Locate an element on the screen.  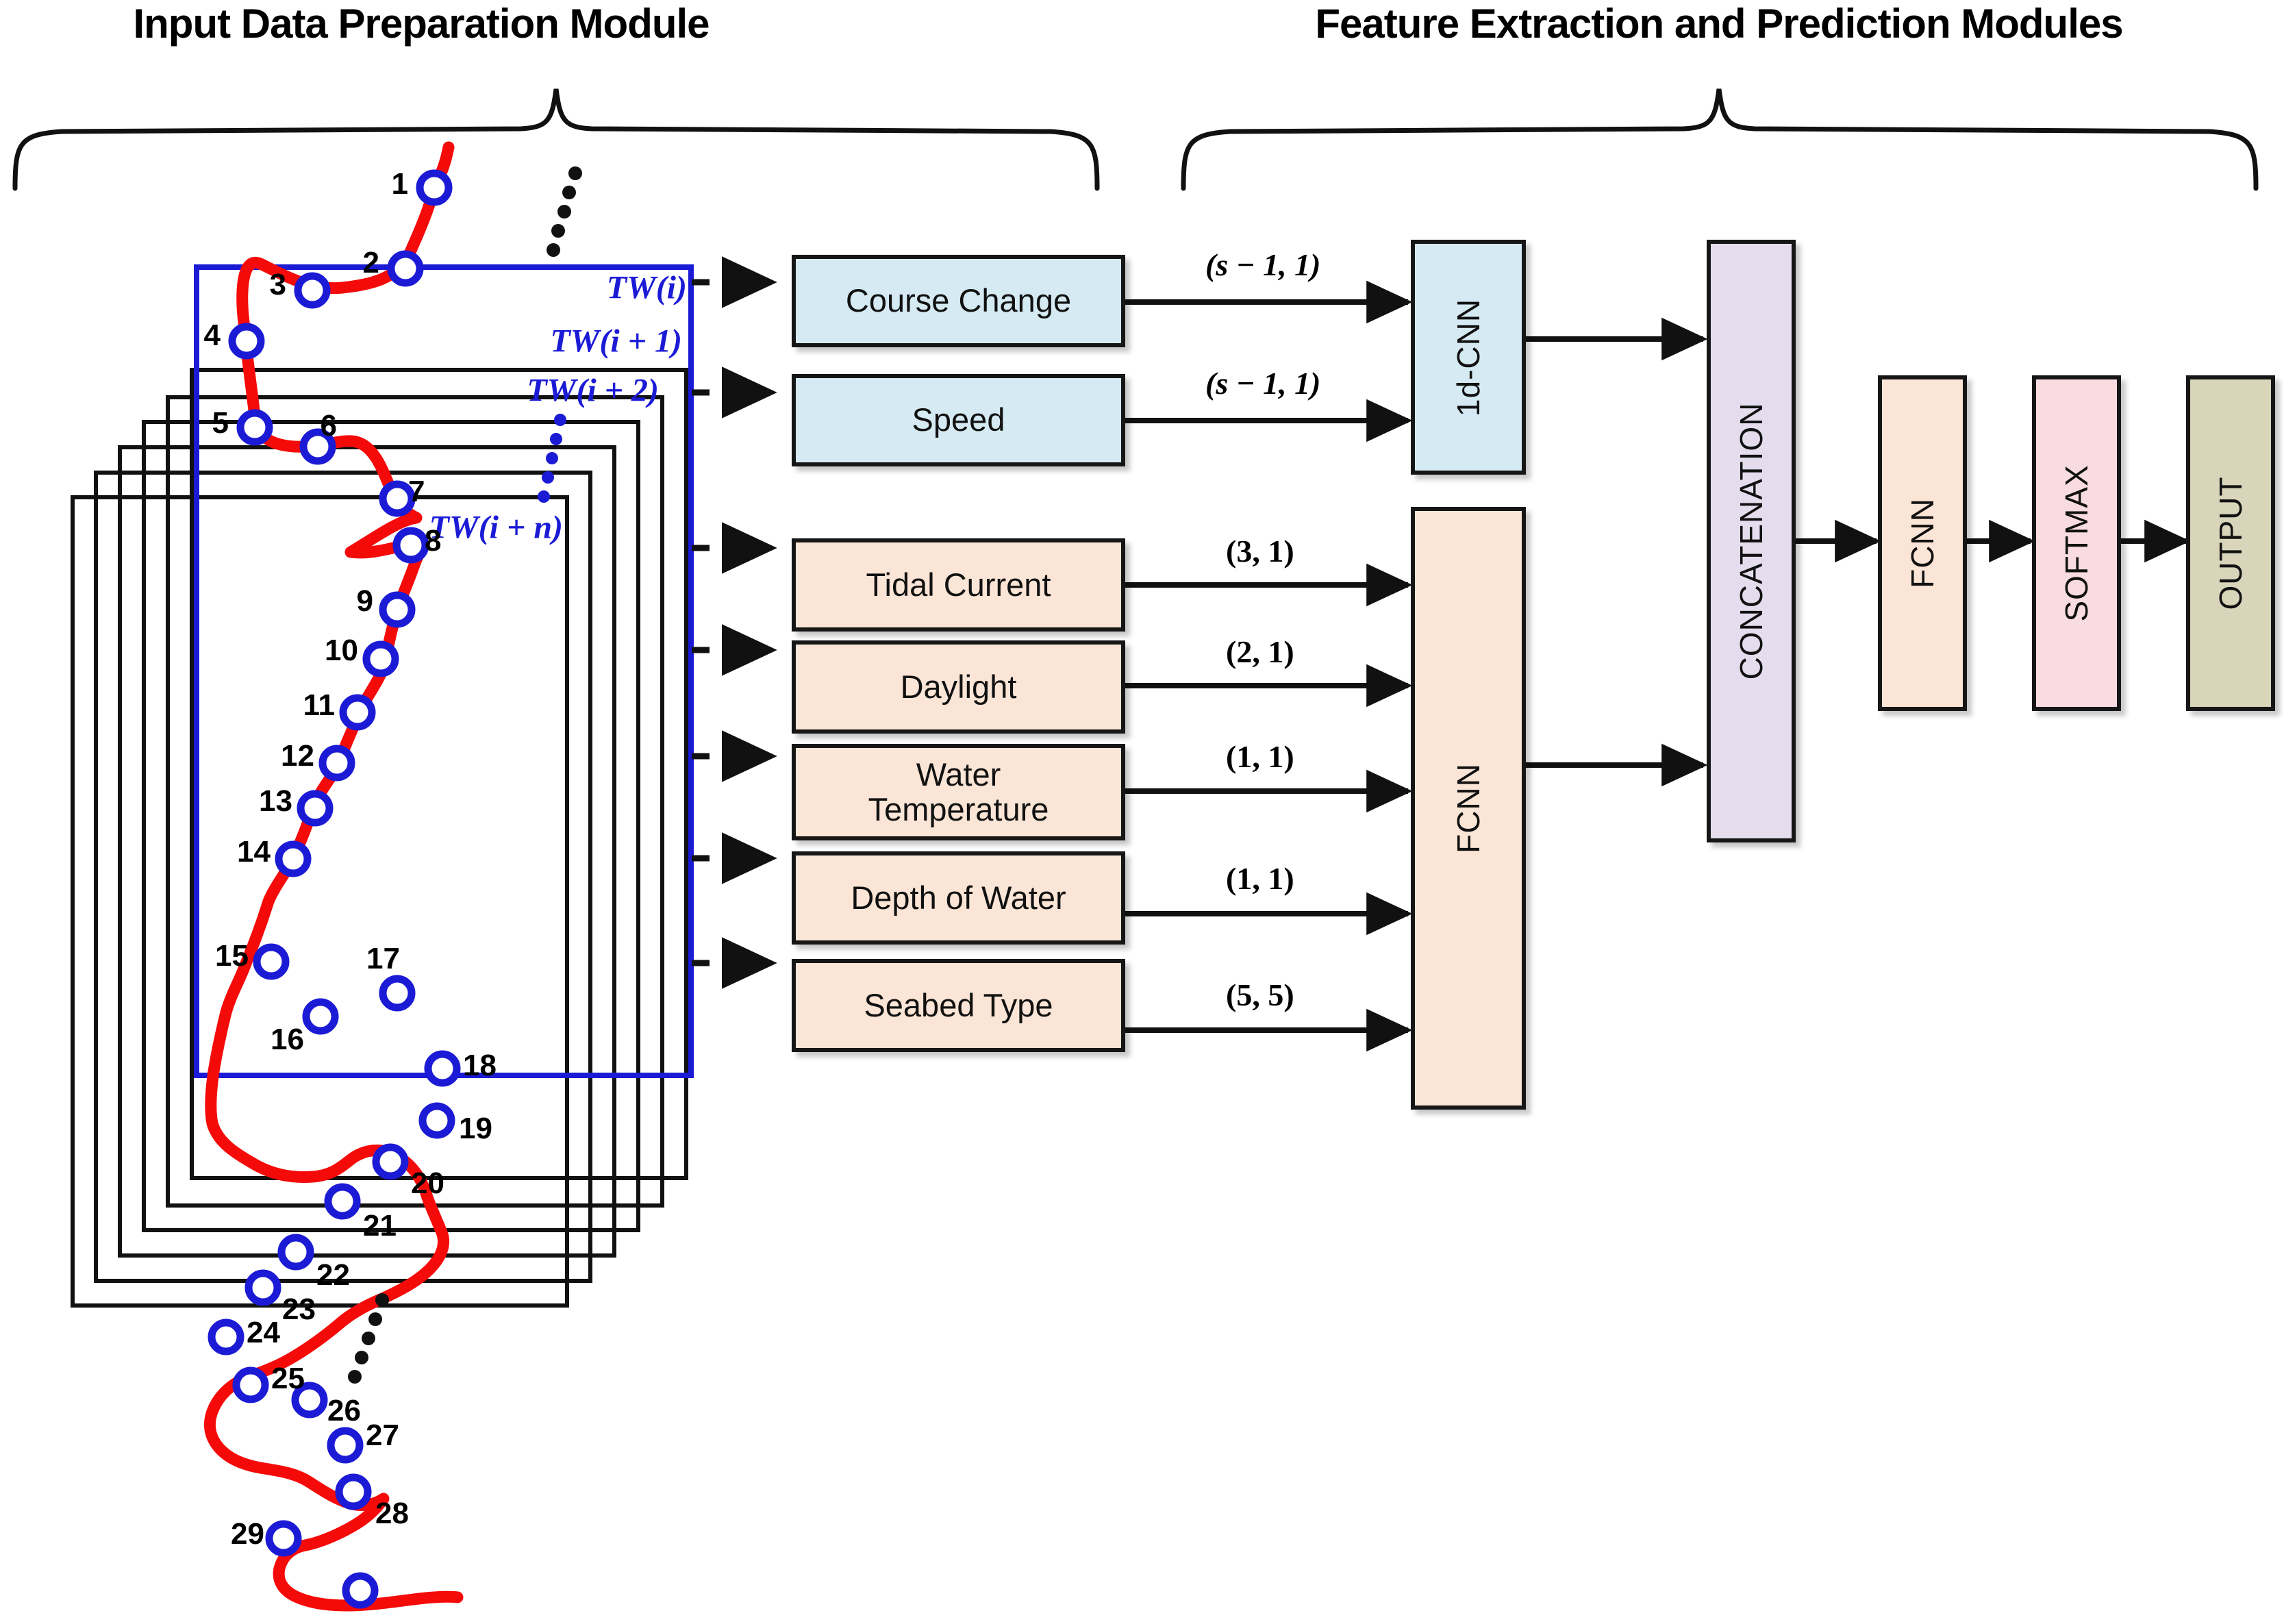
waypoint-label-17: 17 is located at coordinates (383, 958).